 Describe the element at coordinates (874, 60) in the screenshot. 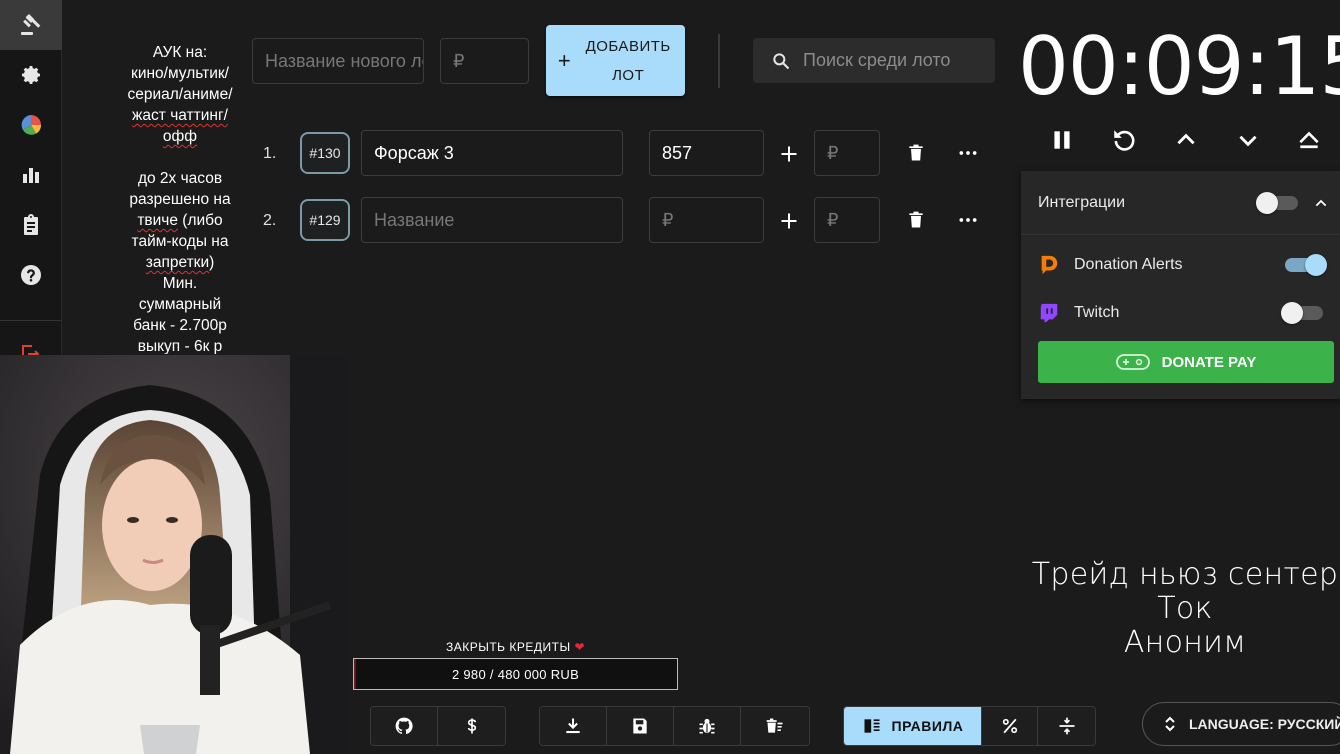

I see `search-input: Поиск среди лотов` at that location.